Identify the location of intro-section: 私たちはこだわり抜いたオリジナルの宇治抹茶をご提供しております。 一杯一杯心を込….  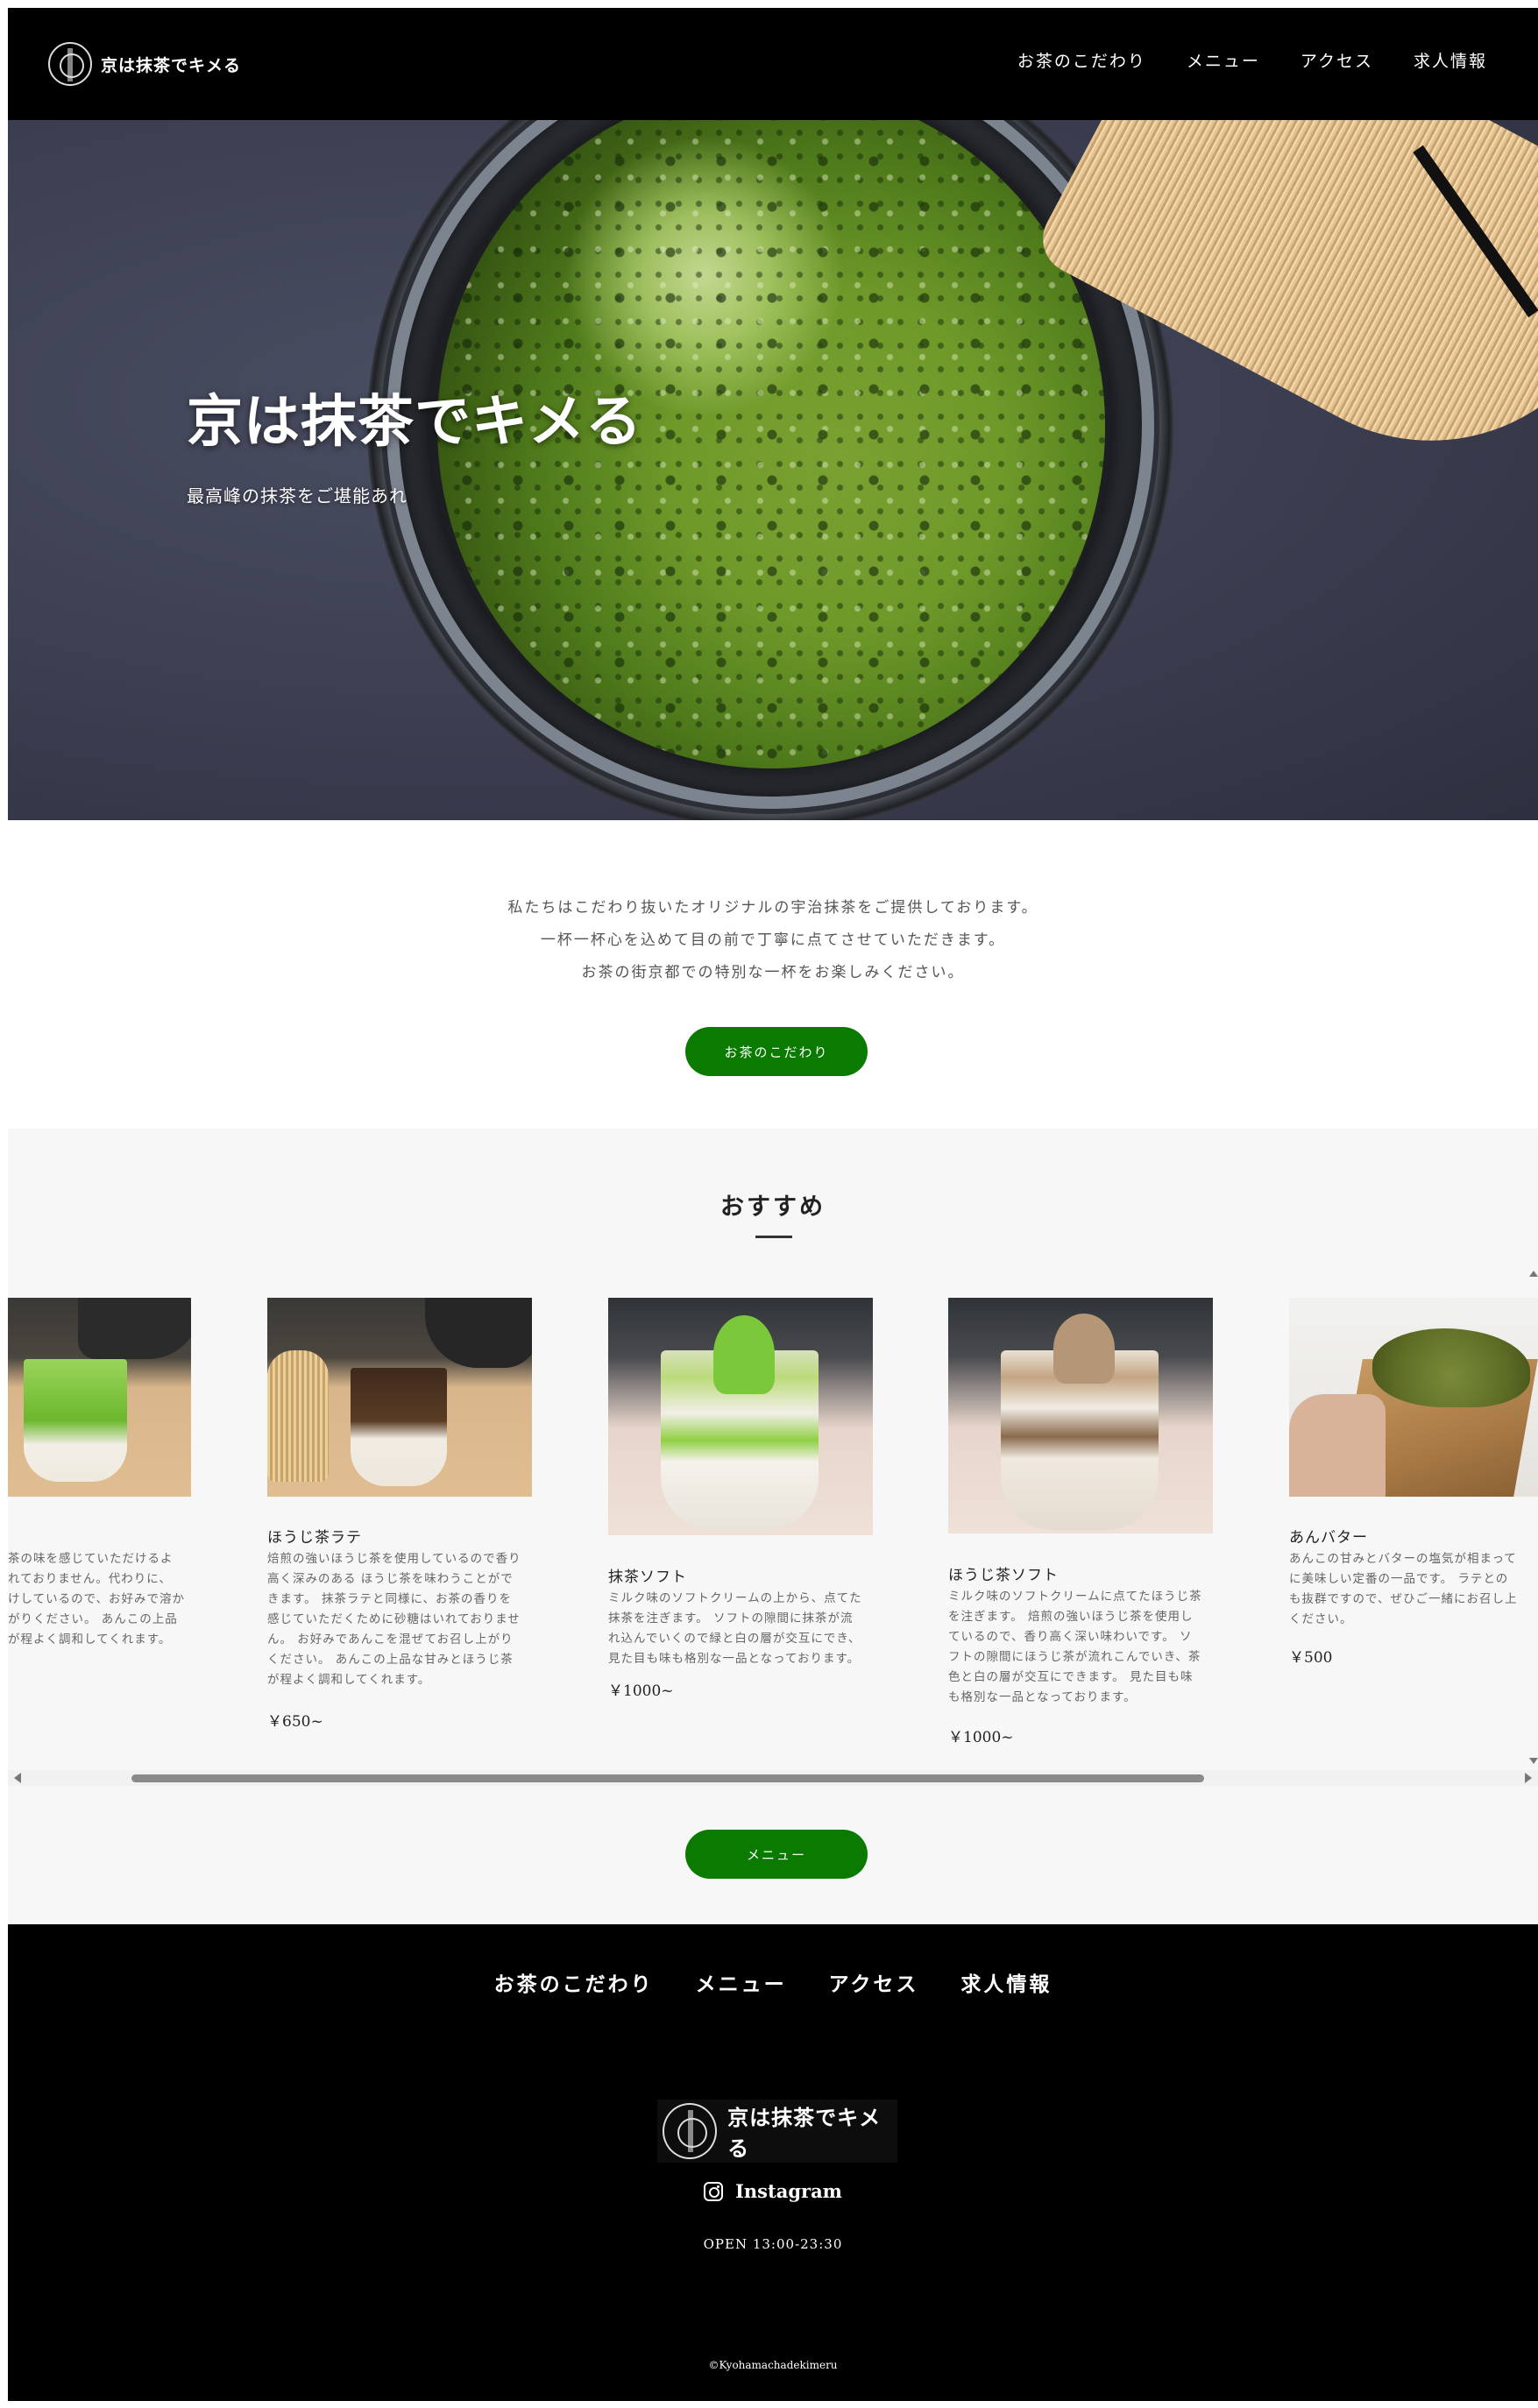
(773, 980).